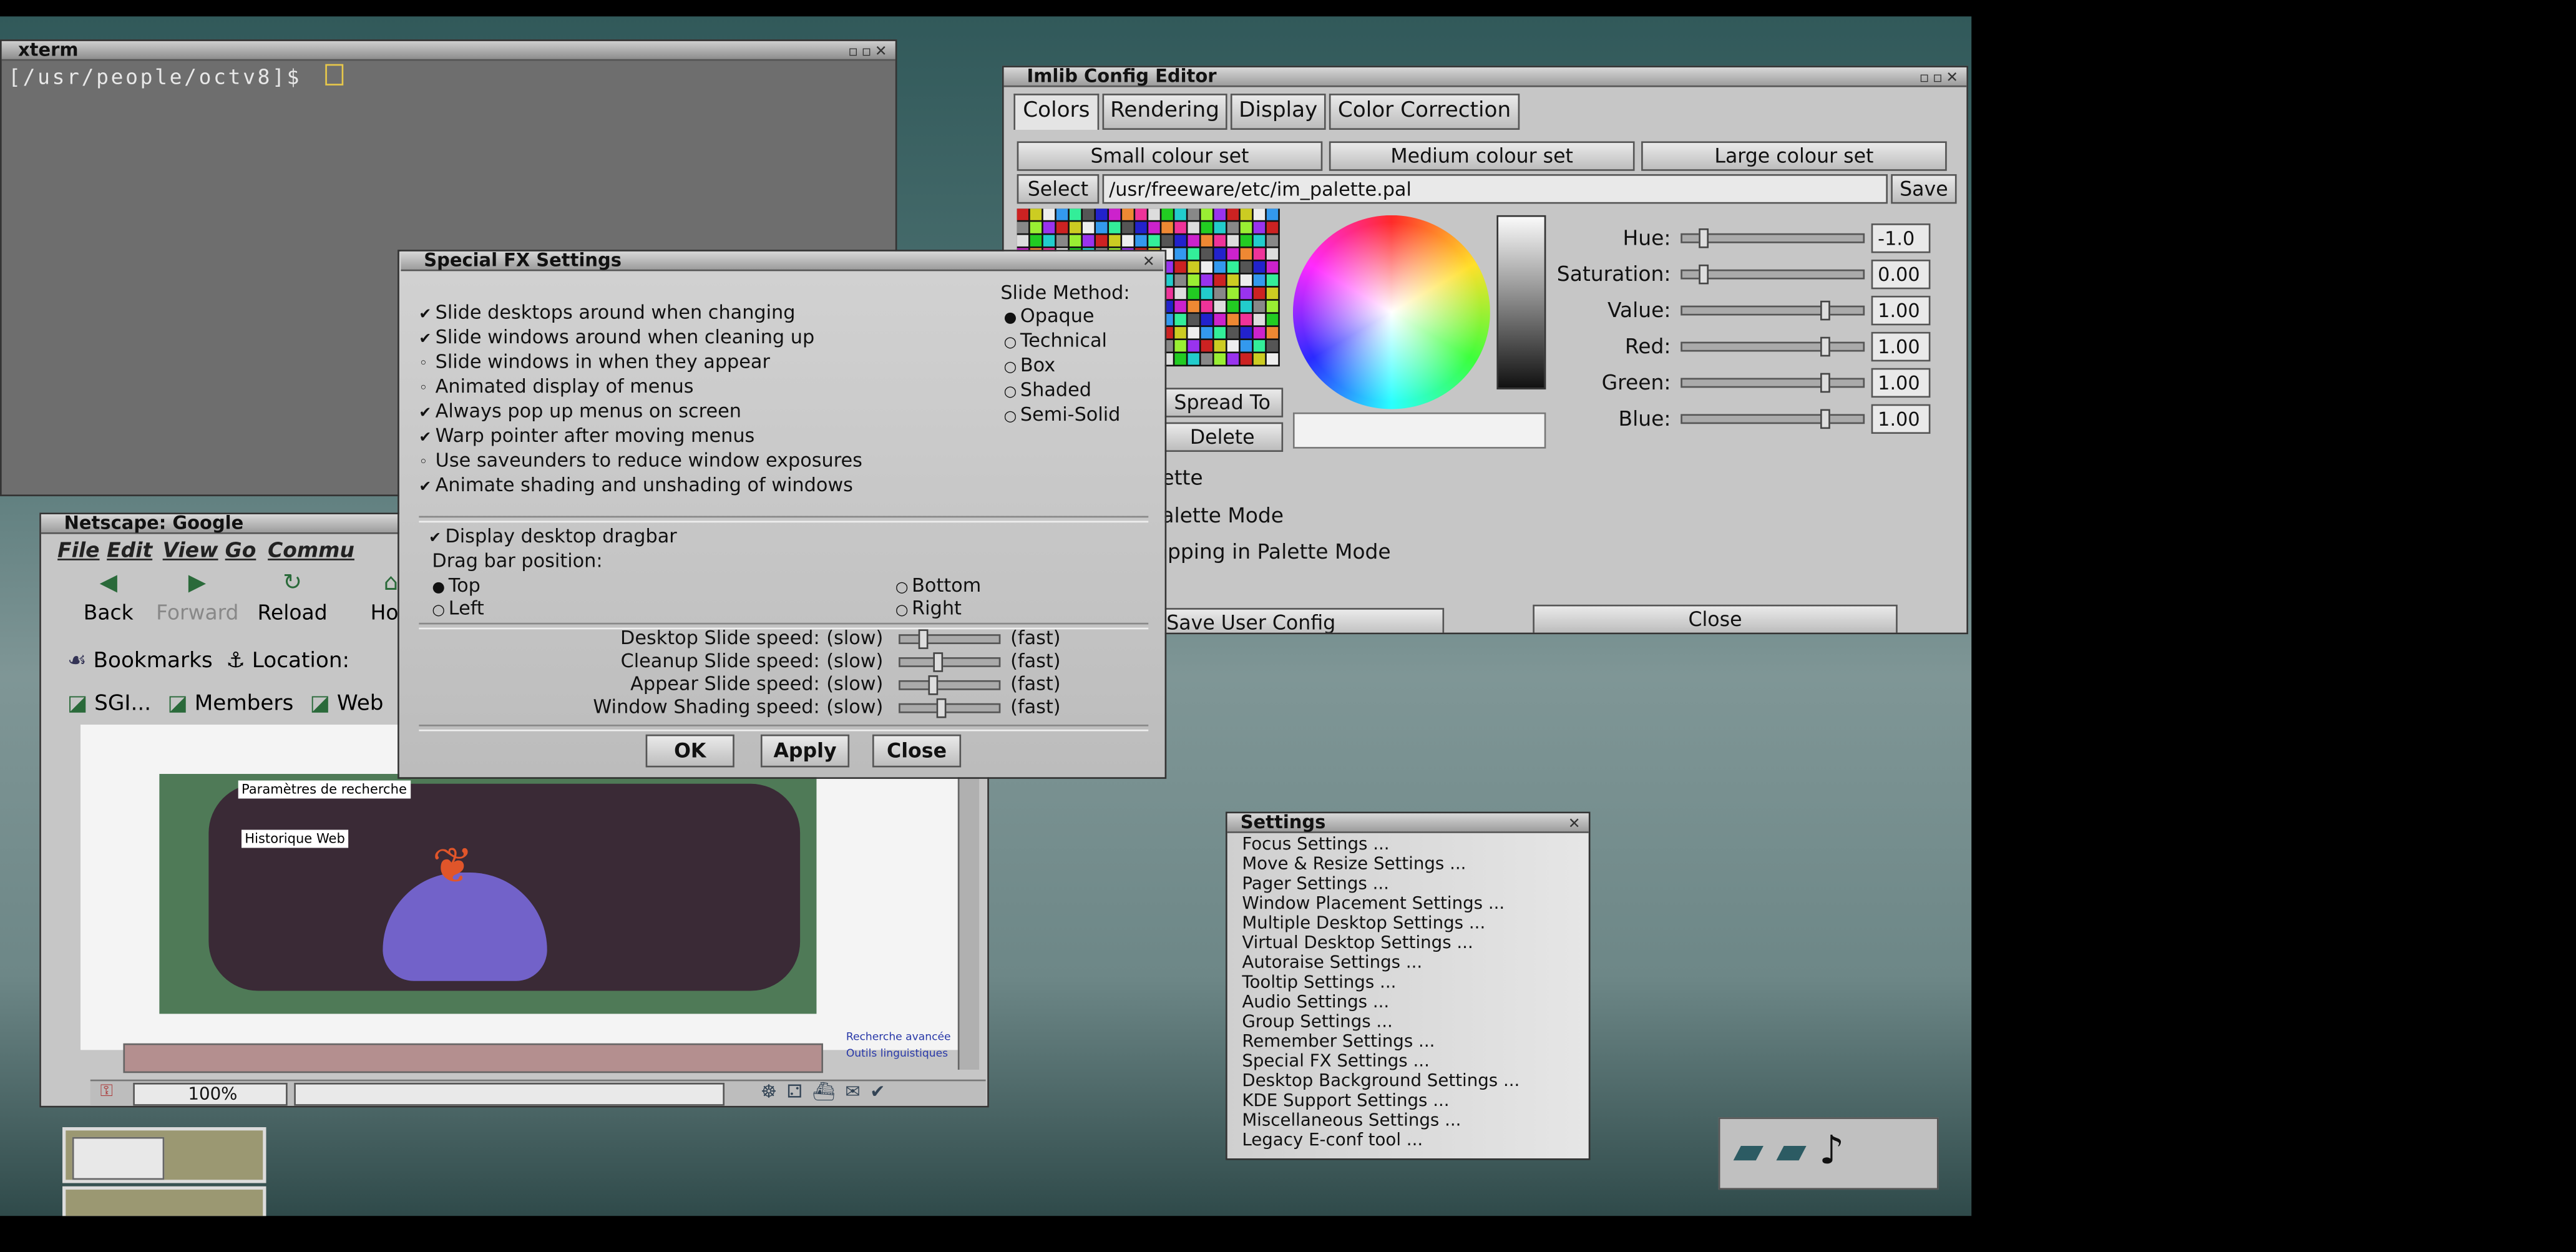 This screenshot has height=1252, width=2576. I want to click on advanced-search-link: Recherche avancée, so click(898, 1037).